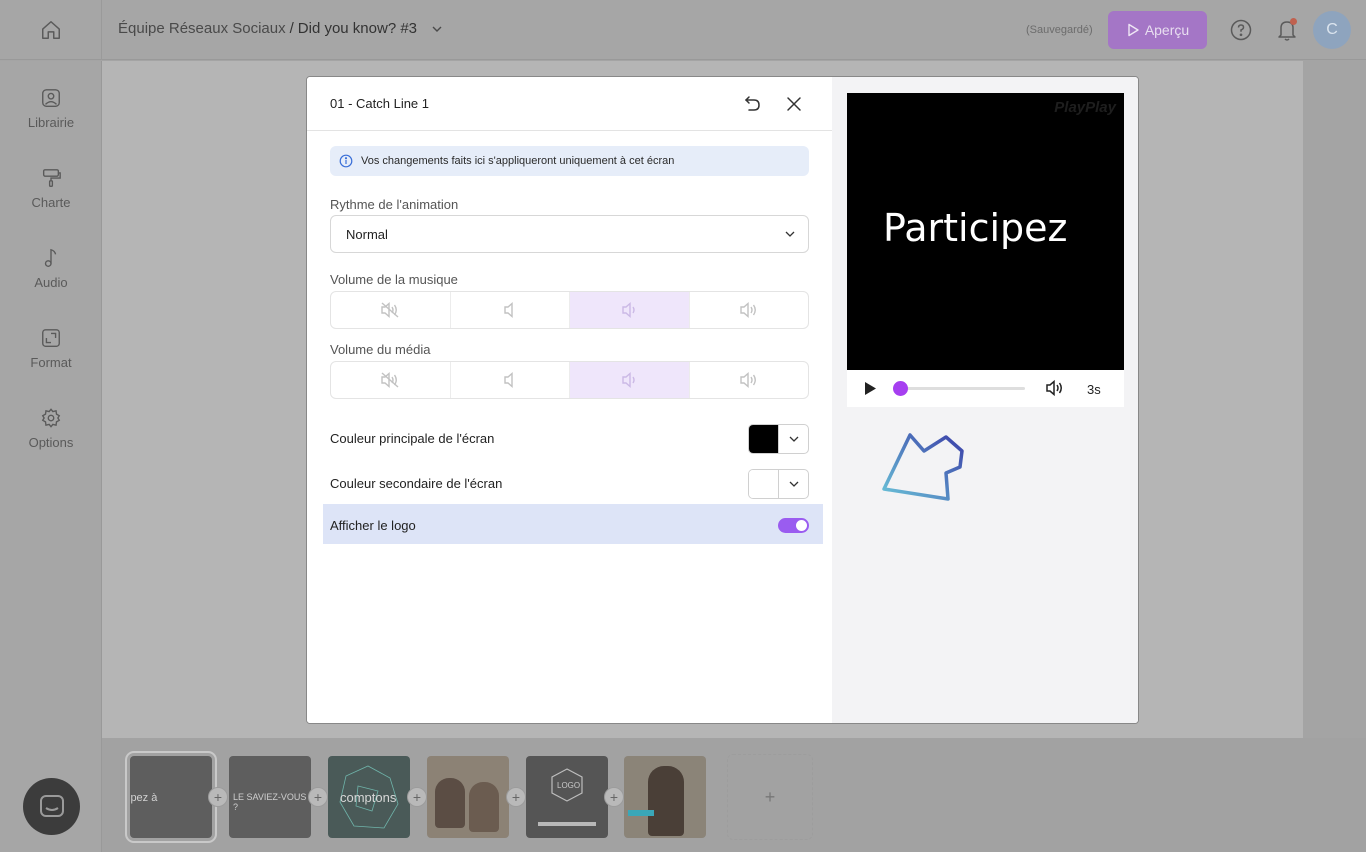  I want to click on timeline-screen: LE SAVIEZ-VOUS ?, so click(270, 797).